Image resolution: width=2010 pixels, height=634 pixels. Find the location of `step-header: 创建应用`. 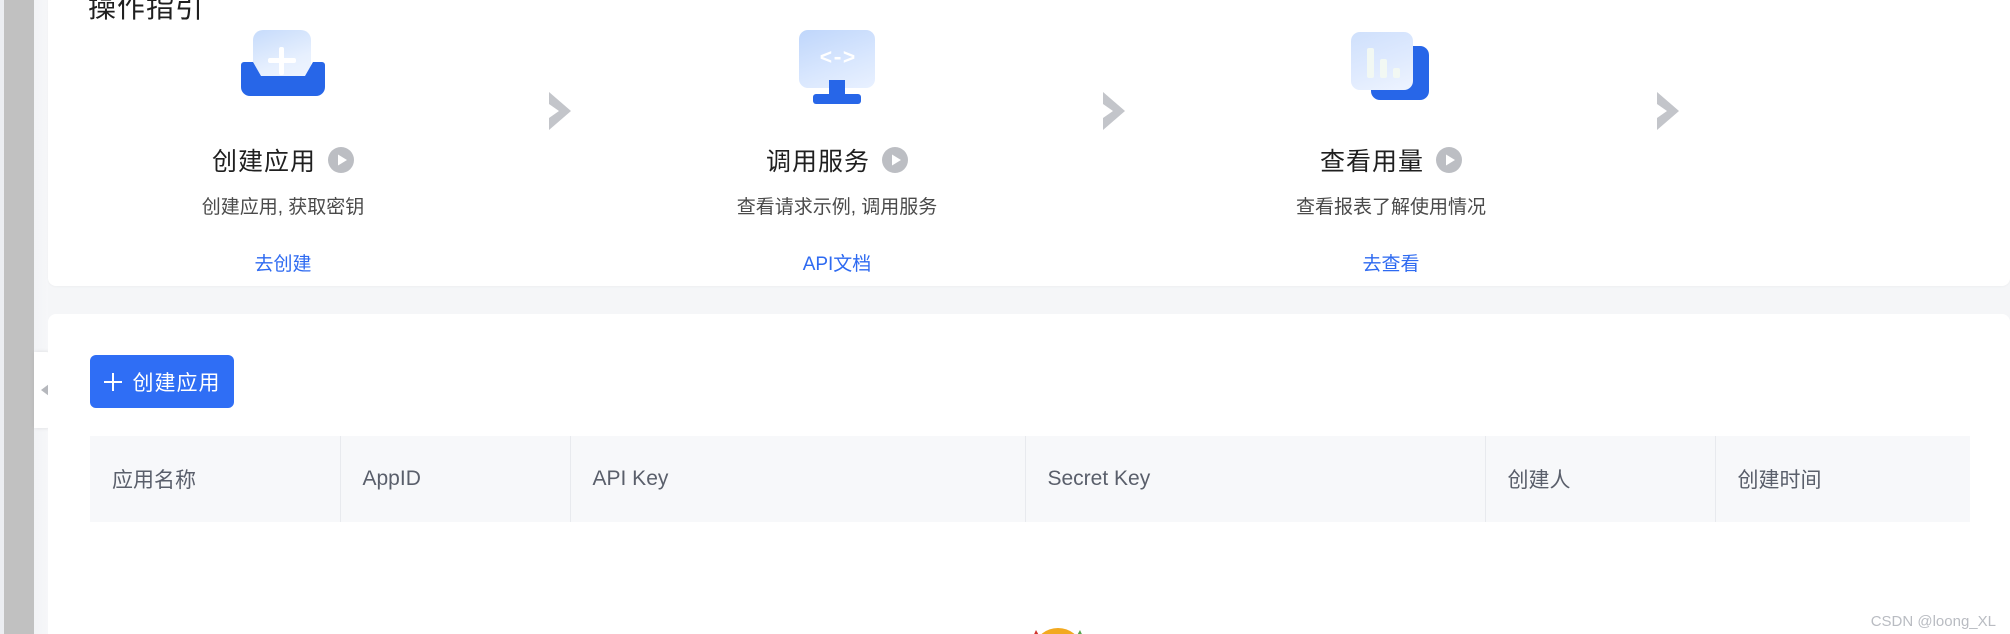

step-header: 创建应用 is located at coordinates (283, 160).